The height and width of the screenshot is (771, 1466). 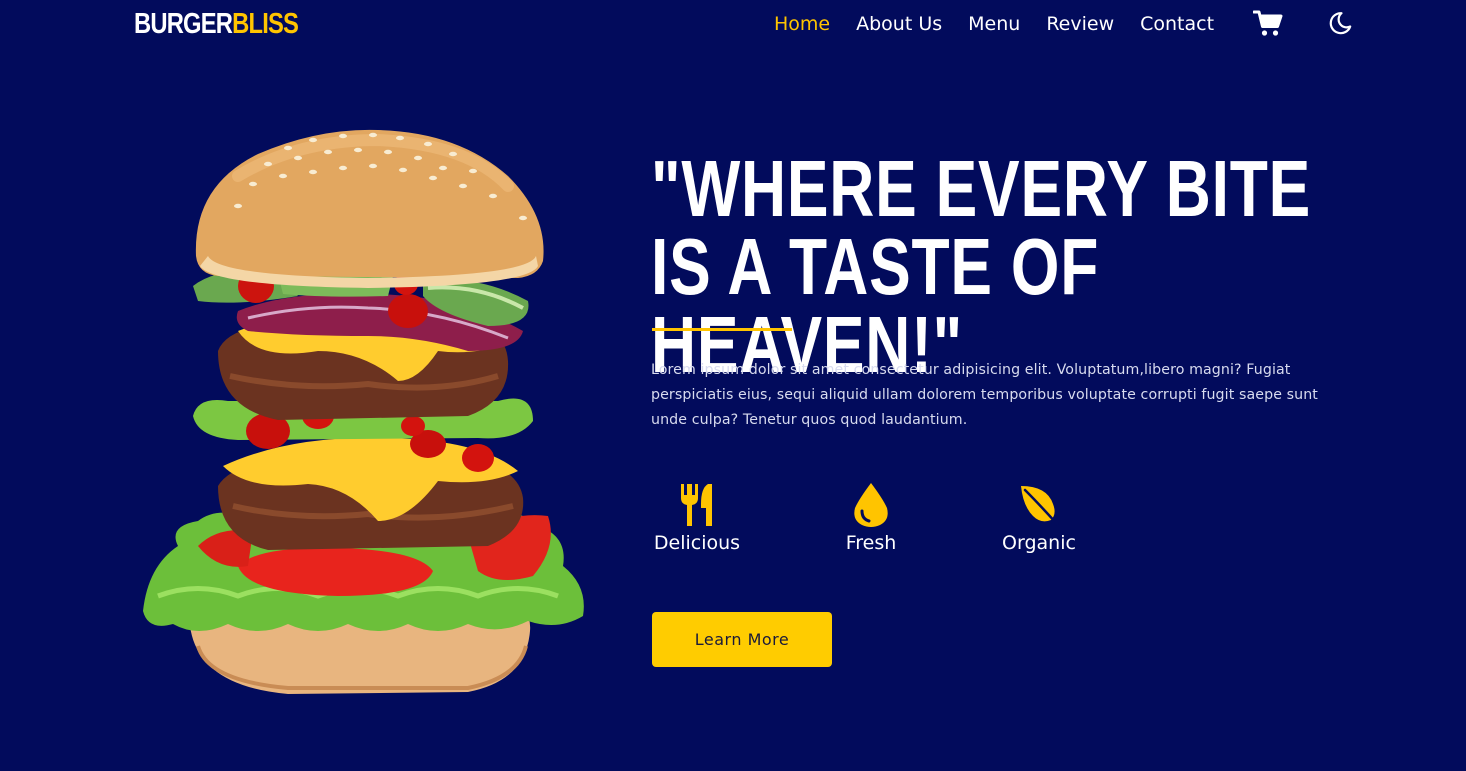 I want to click on leaf-icon, so click(x=1040, y=506).